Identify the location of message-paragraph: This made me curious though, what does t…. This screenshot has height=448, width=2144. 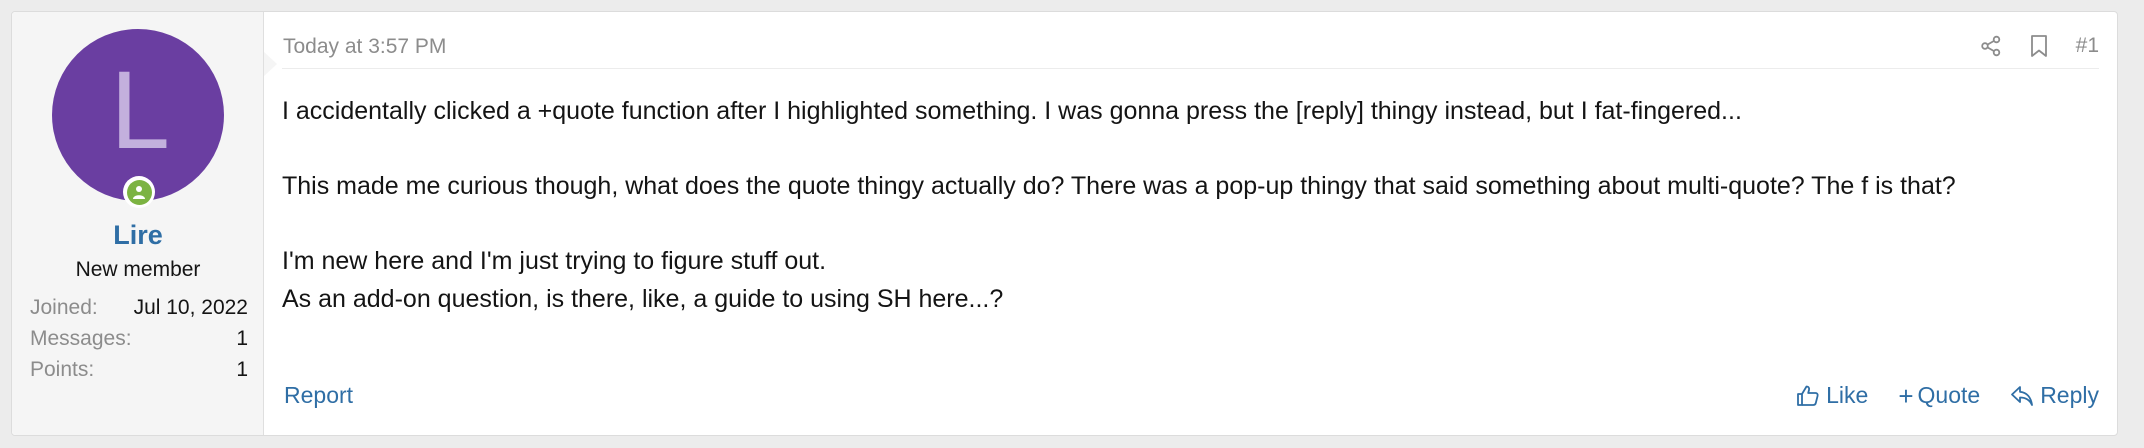
(1119, 186).